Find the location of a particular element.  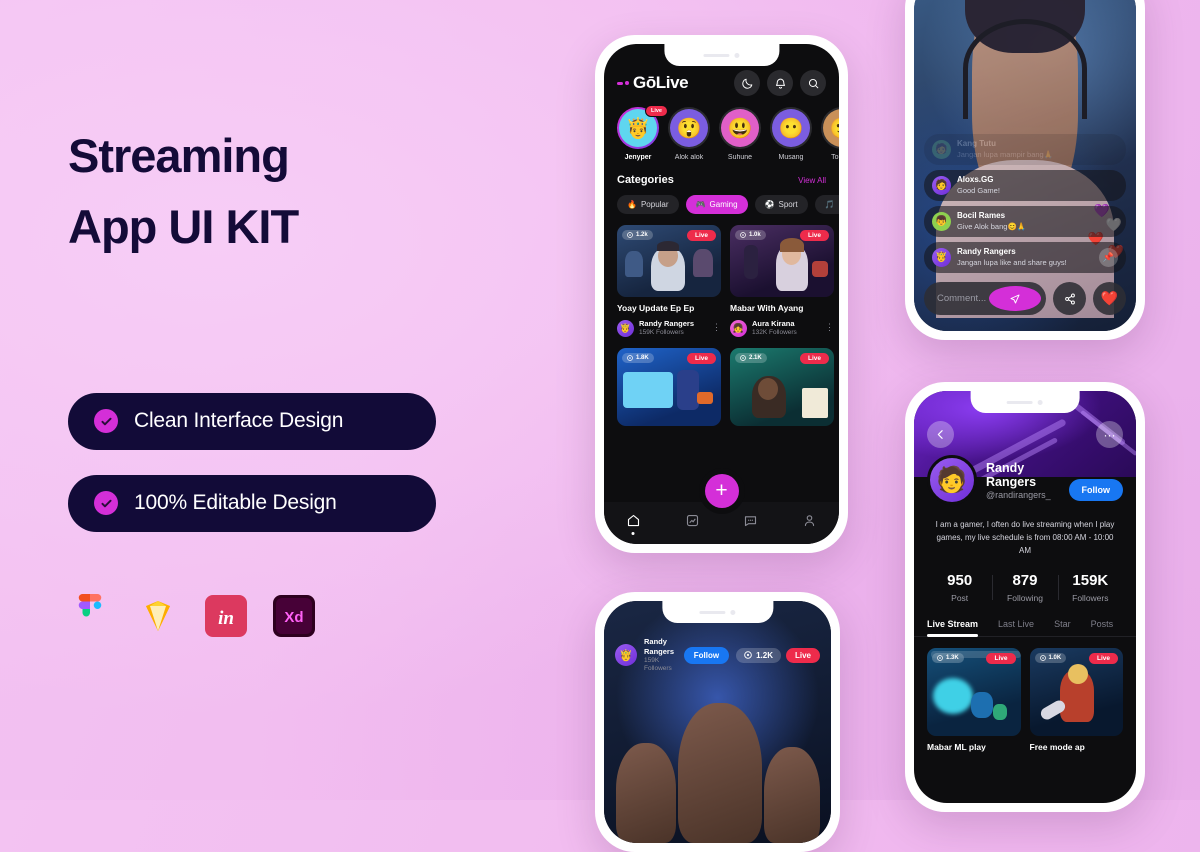

view-all-link: View All is located at coordinates (812, 180).